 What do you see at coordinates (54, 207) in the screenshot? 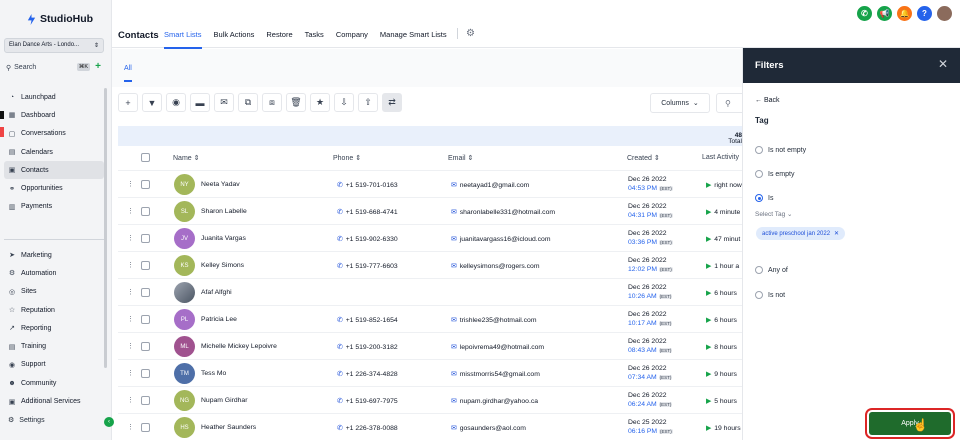
I see `sidebar-item-payments: ▥ Payments` at bounding box center [54, 207].